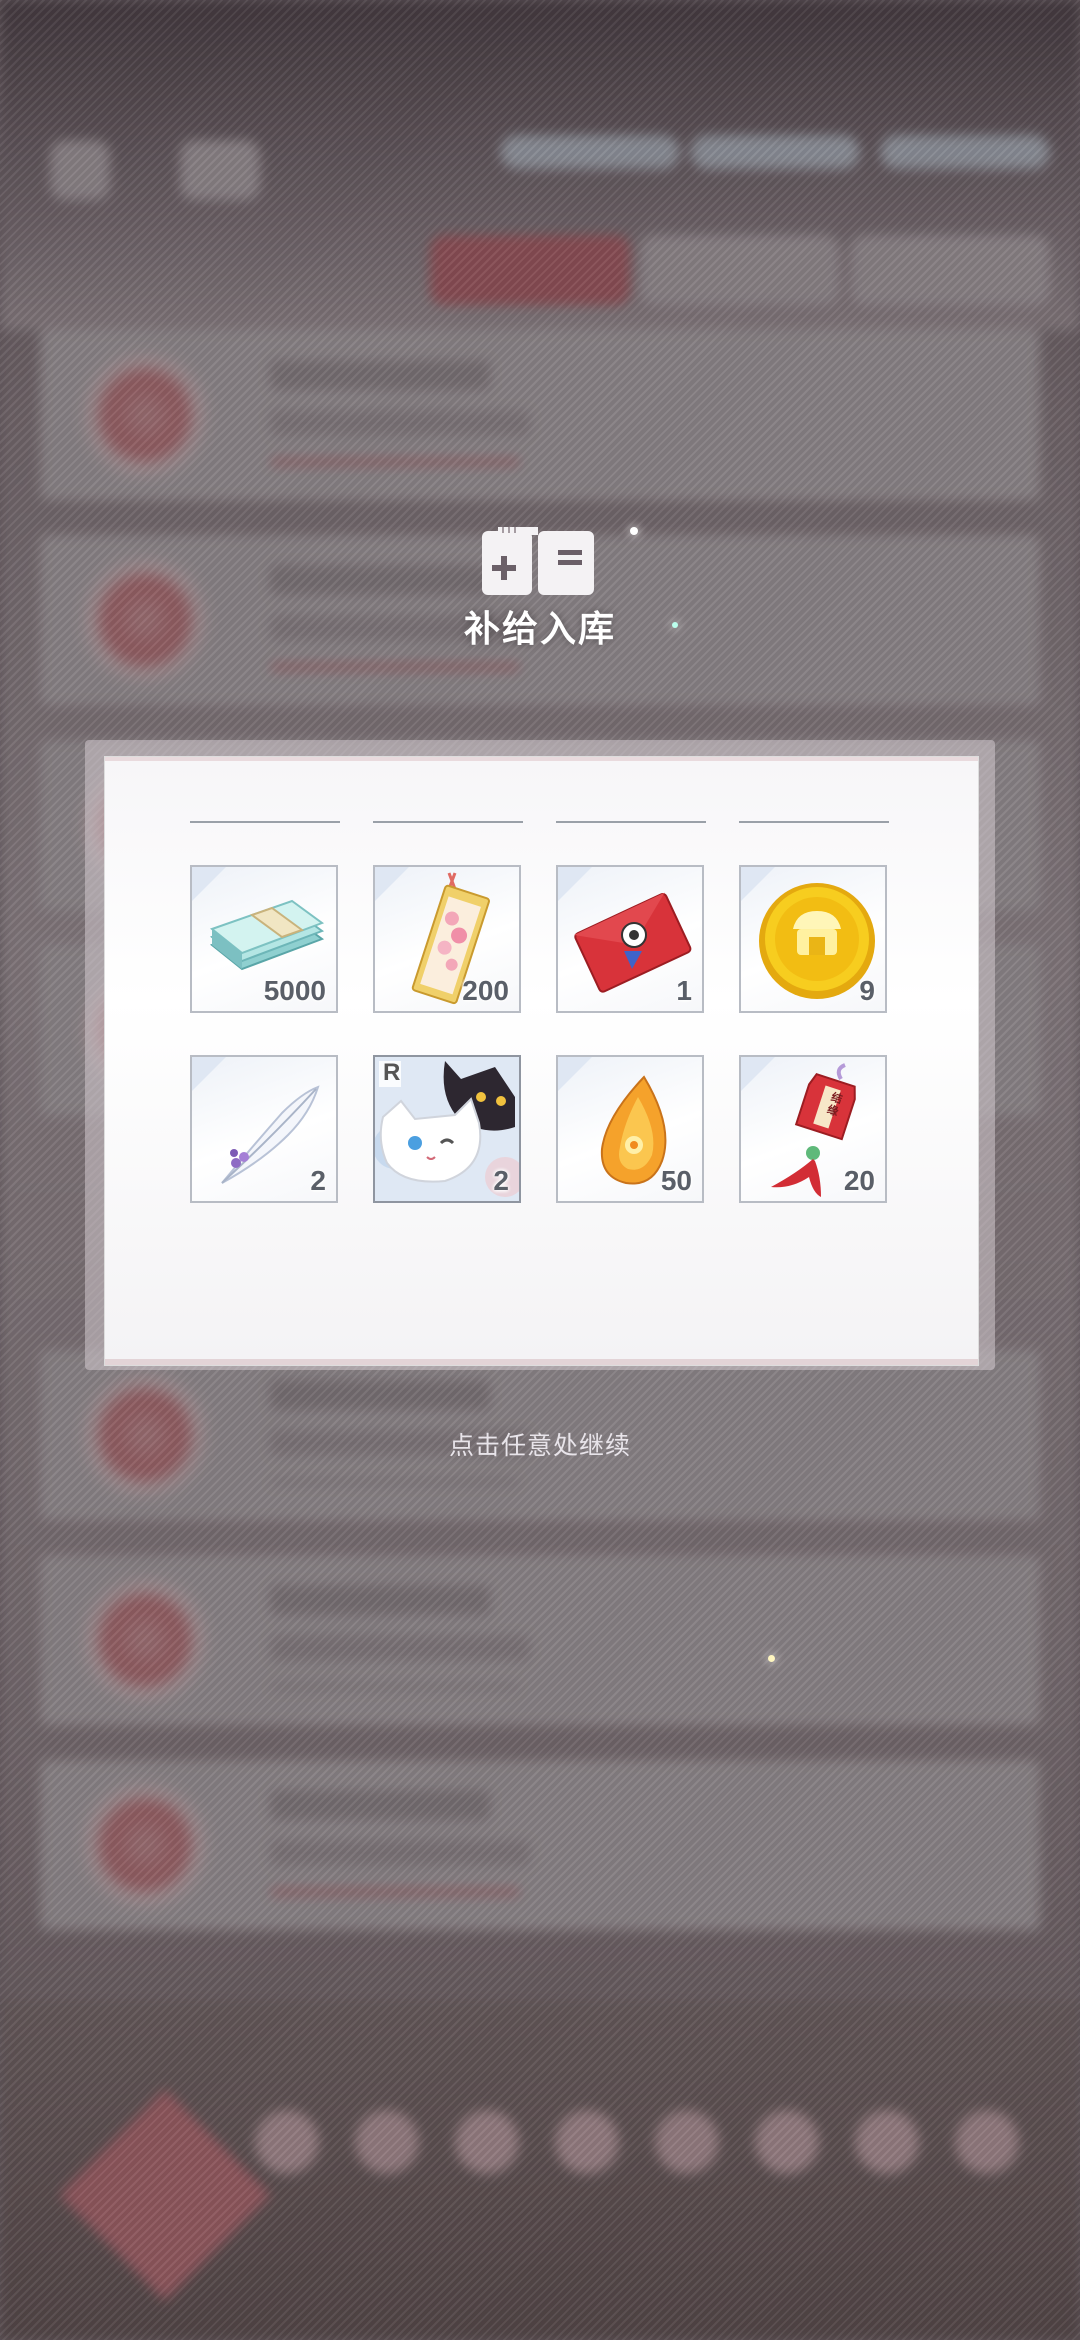 This screenshot has height=2340, width=1080. I want to click on reward-quantity: 200, so click(485, 990).